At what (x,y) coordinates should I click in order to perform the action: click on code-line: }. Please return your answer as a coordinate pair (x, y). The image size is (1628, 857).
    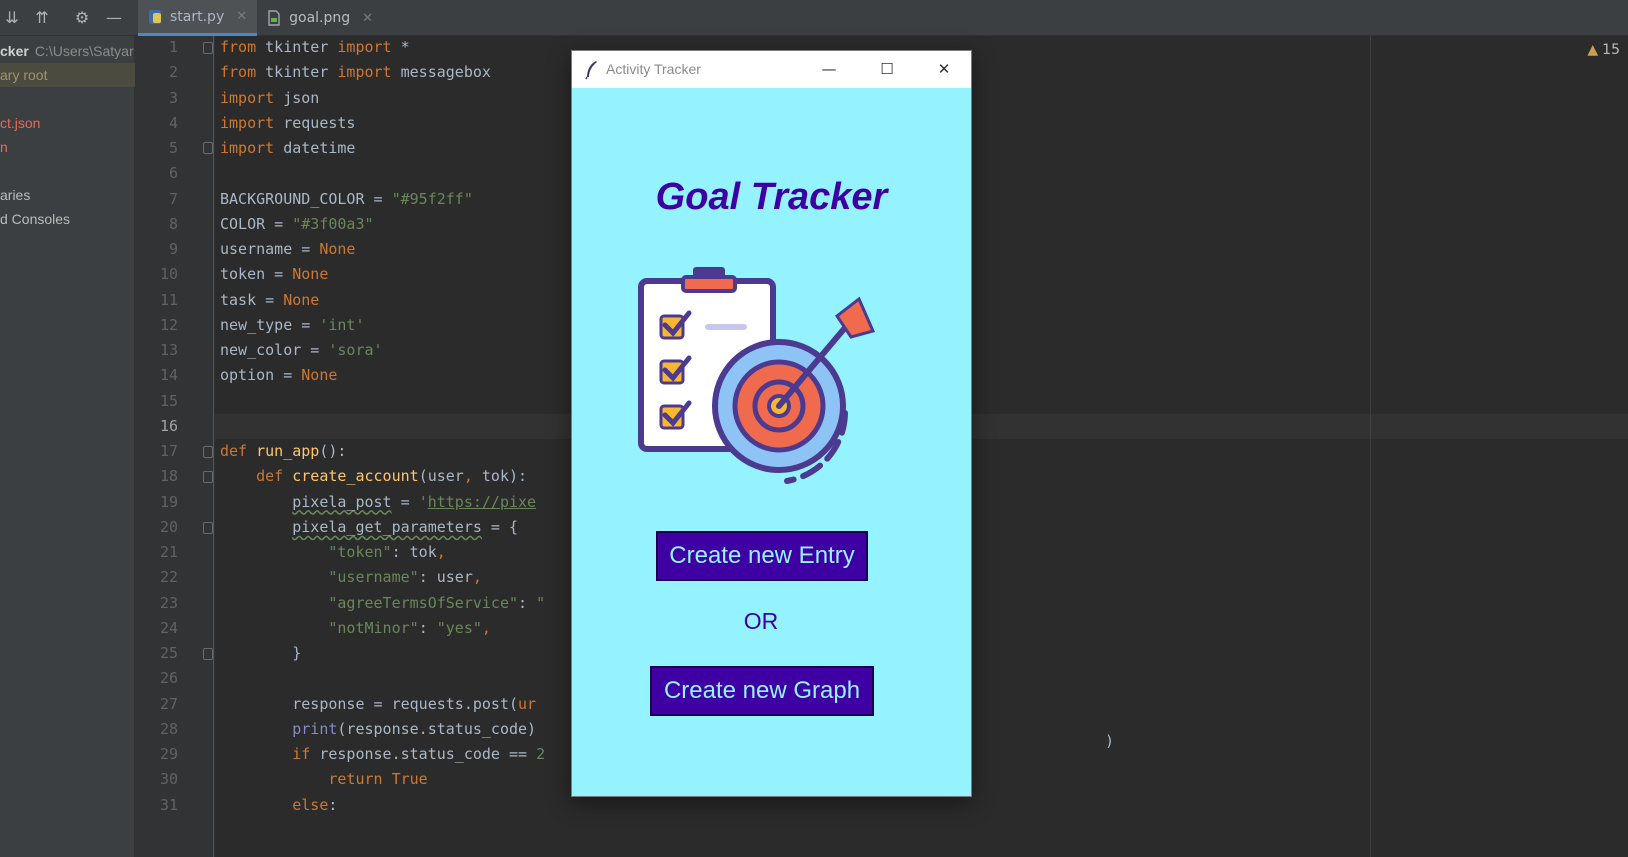
    Looking at the image, I should click on (260, 653).